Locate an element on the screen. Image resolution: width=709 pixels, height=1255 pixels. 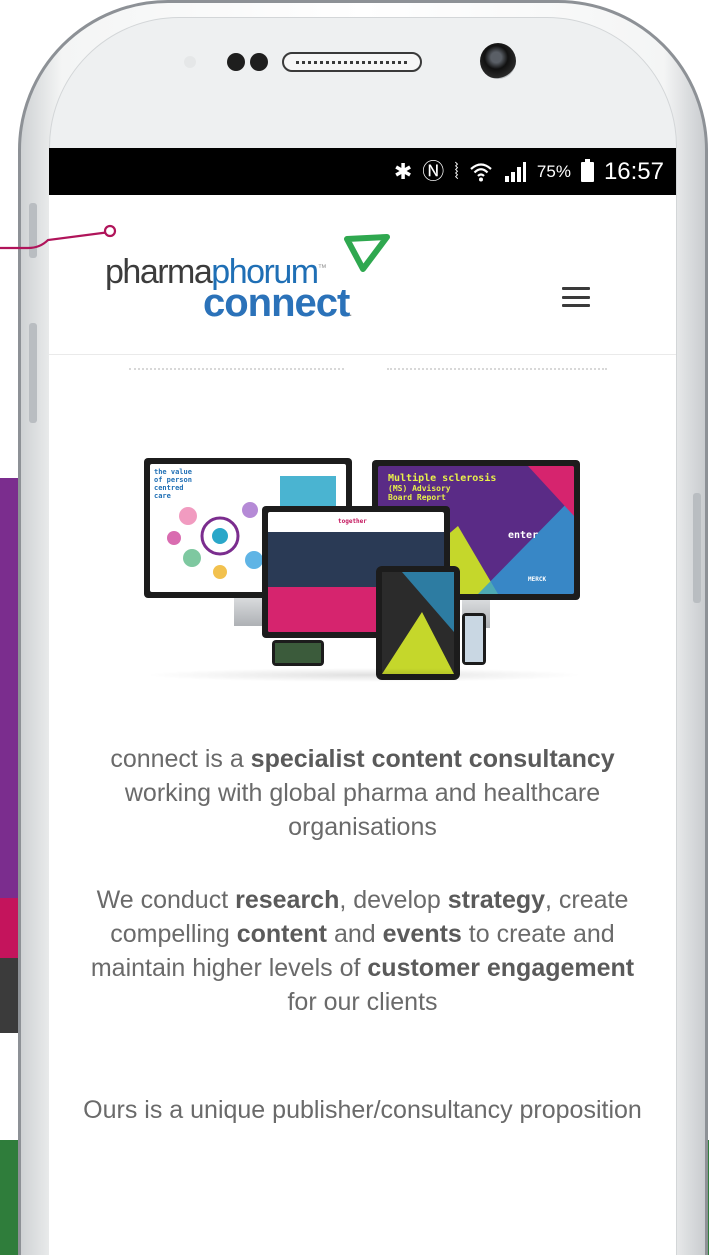
mobile-portrait-screen is located at coordinates (474, 639).